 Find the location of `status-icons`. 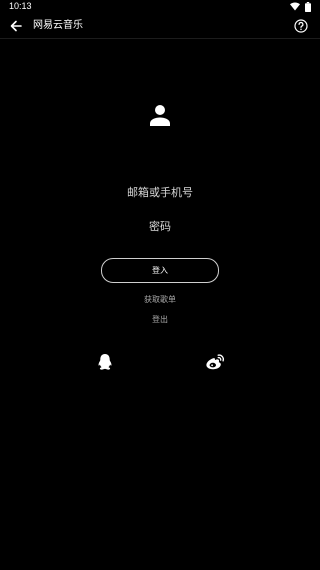

status-icons is located at coordinates (300, 6).